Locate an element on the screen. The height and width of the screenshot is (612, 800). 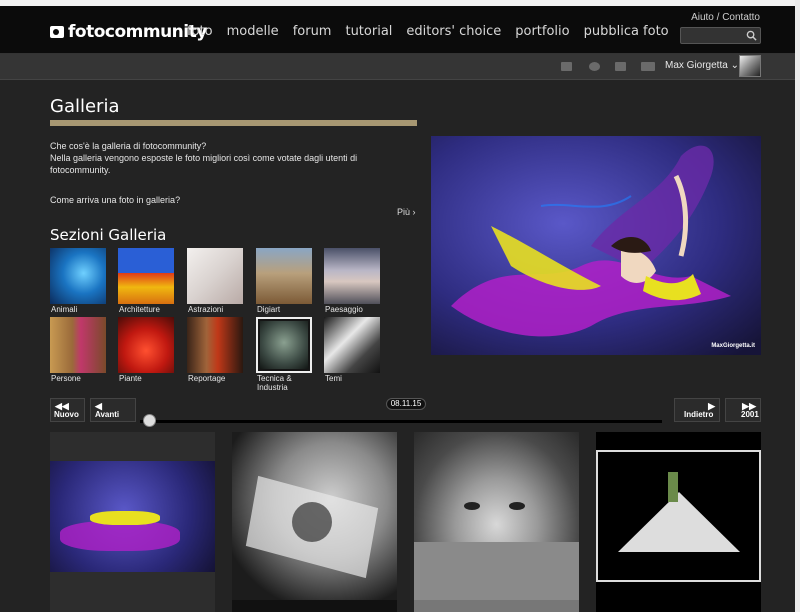
chevron-right-icon: › is located at coordinates (414, 212).